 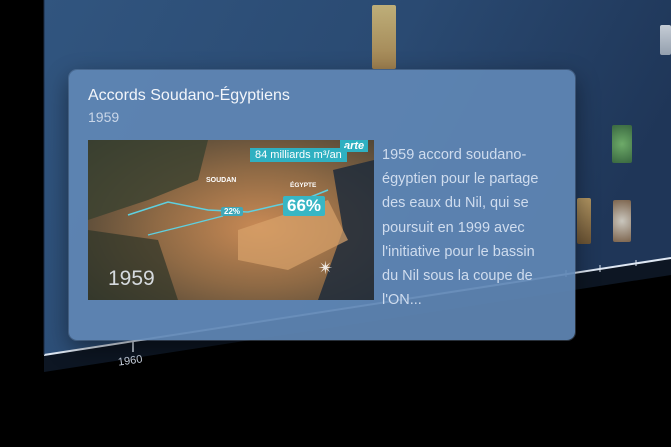 I want to click on map-flow-badge: 84 milliards m³/an, so click(x=298, y=155).